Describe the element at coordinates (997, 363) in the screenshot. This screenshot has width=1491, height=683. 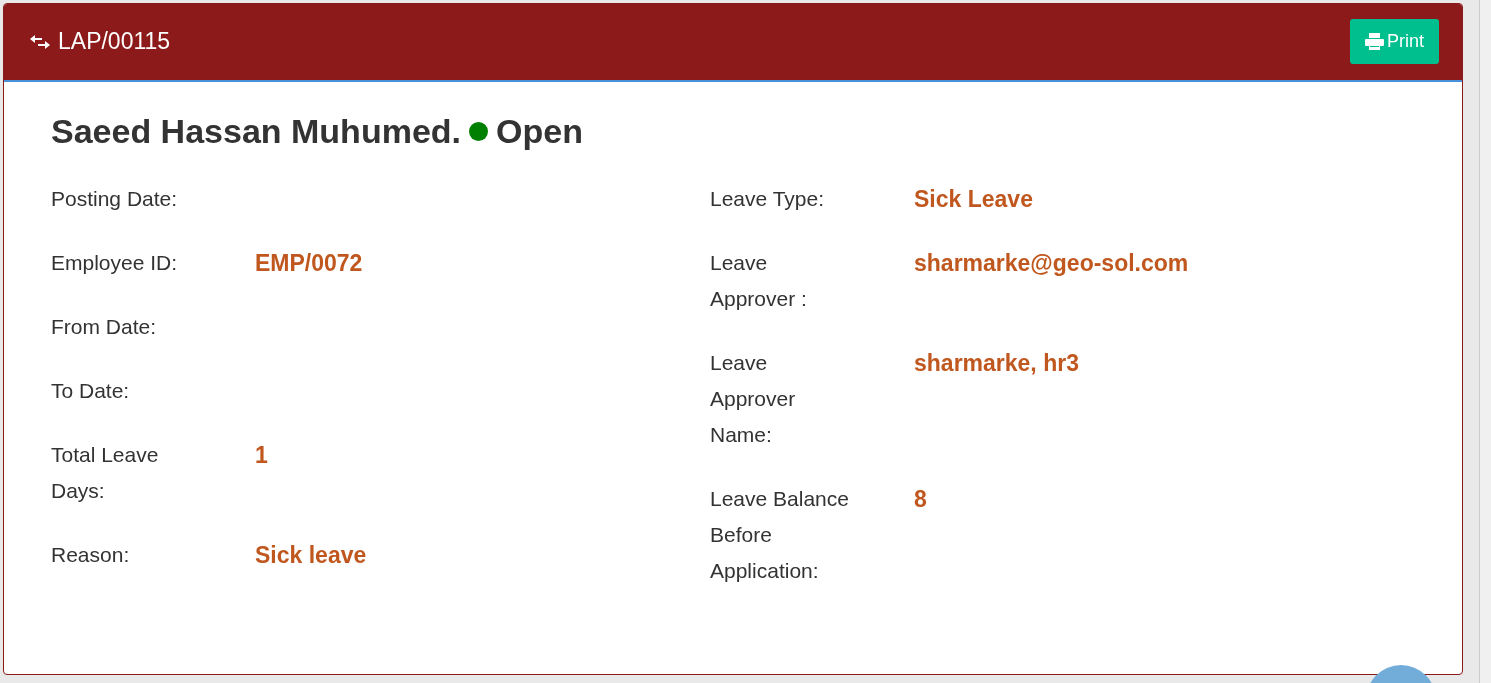
I see `field-value: sharmarke, hr3` at that location.